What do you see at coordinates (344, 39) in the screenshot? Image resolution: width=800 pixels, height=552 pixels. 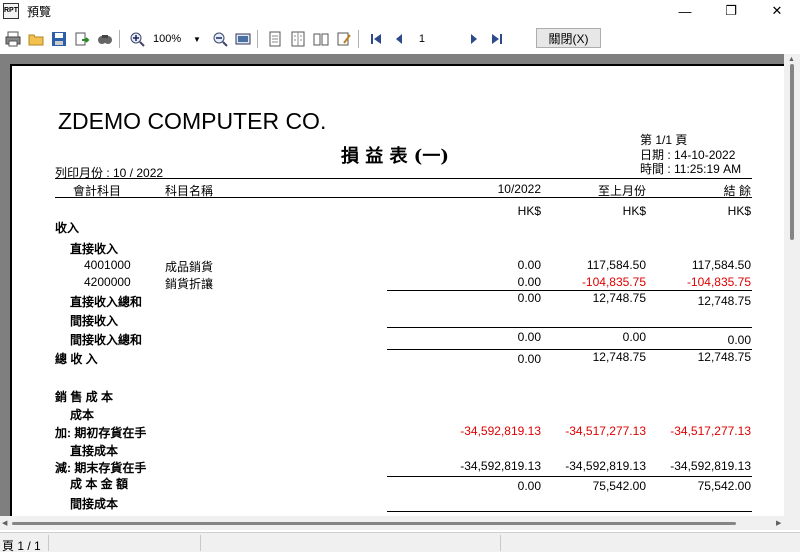 I see `edit-icon` at bounding box center [344, 39].